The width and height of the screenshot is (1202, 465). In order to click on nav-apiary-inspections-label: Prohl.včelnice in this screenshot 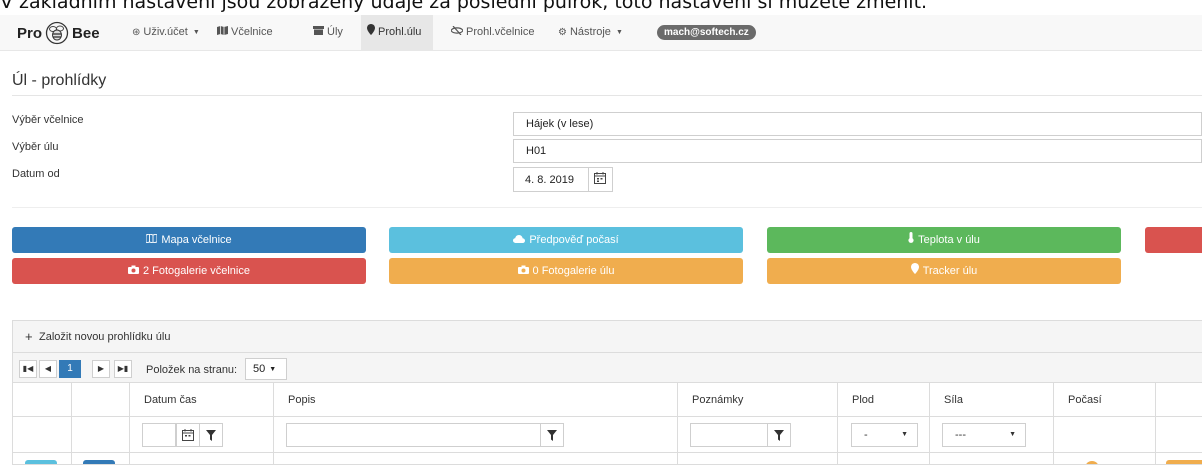, I will do `click(500, 32)`.